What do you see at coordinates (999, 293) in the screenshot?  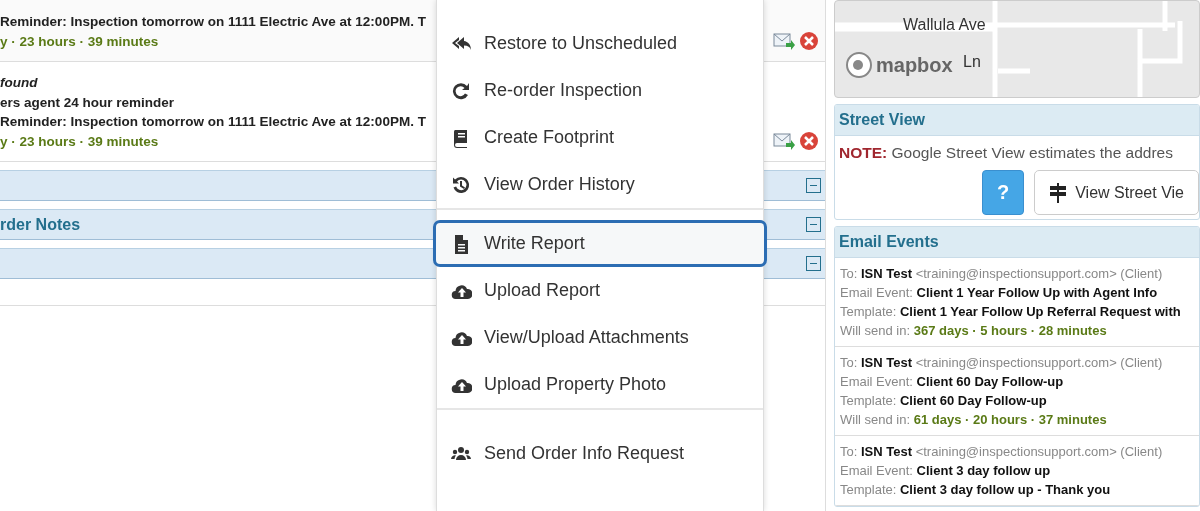 I see `event-text: Email Event: Client 1 Year Follow Up with Agent Info` at bounding box center [999, 293].